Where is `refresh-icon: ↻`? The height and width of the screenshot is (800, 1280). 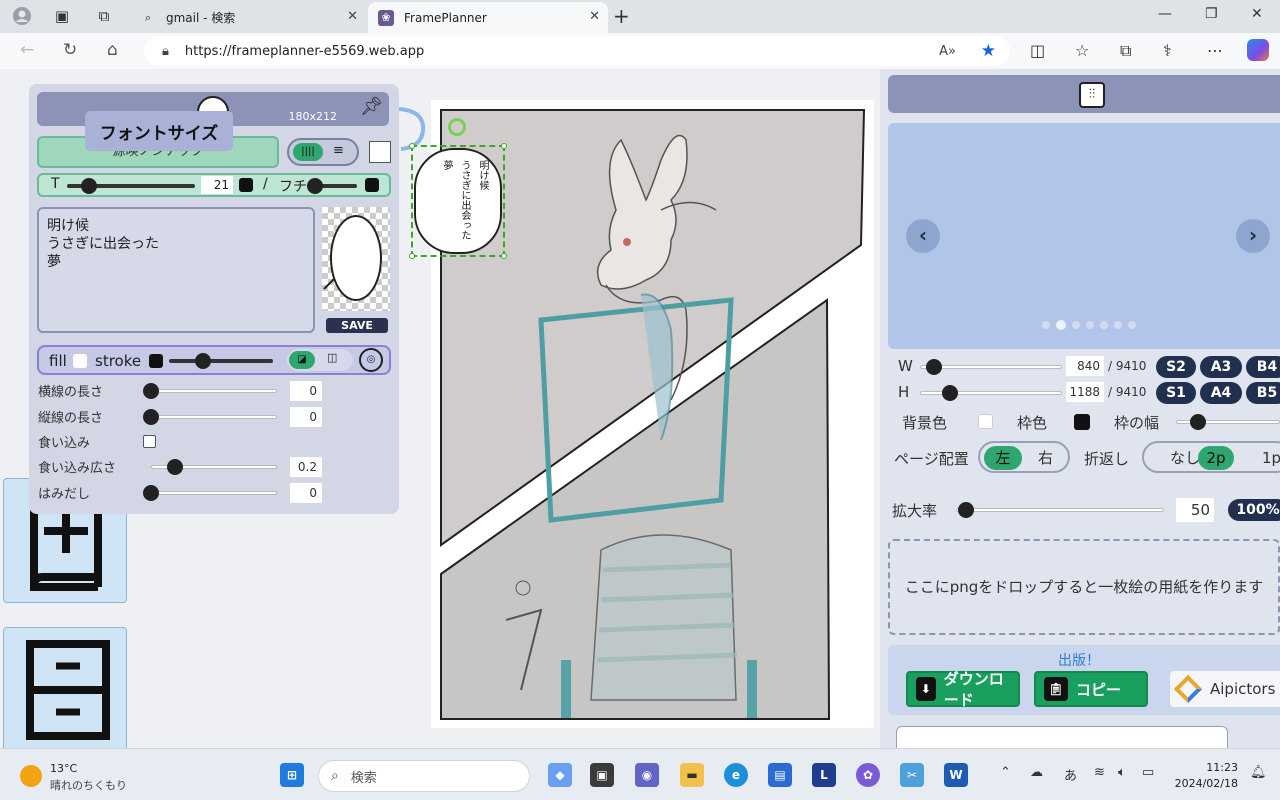 refresh-icon: ↻ is located at coordinates (70, 50).